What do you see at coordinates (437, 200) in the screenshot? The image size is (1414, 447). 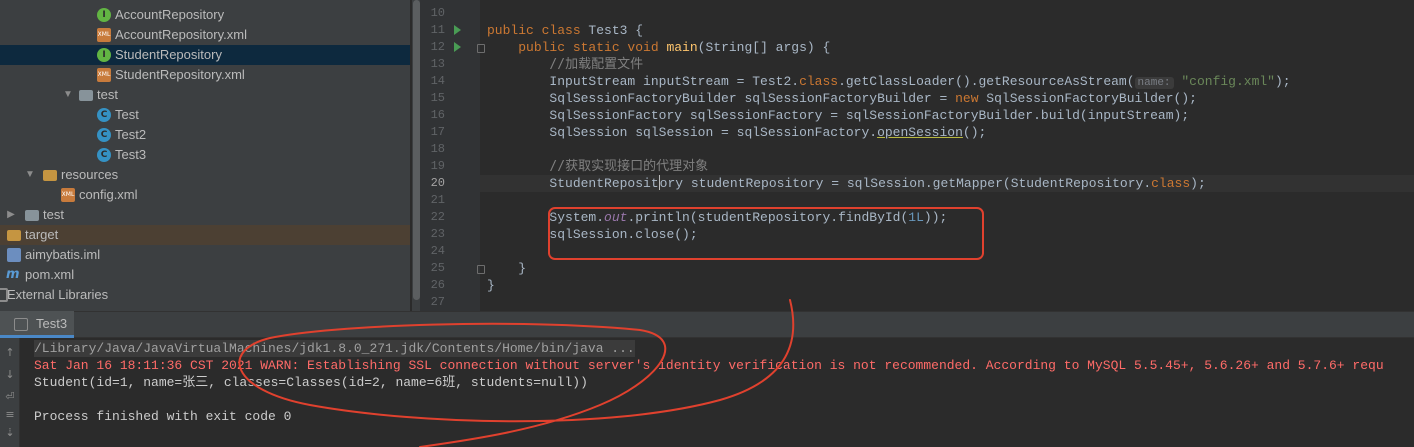 I see `line-number: 21` at bounding box center [437, 200].